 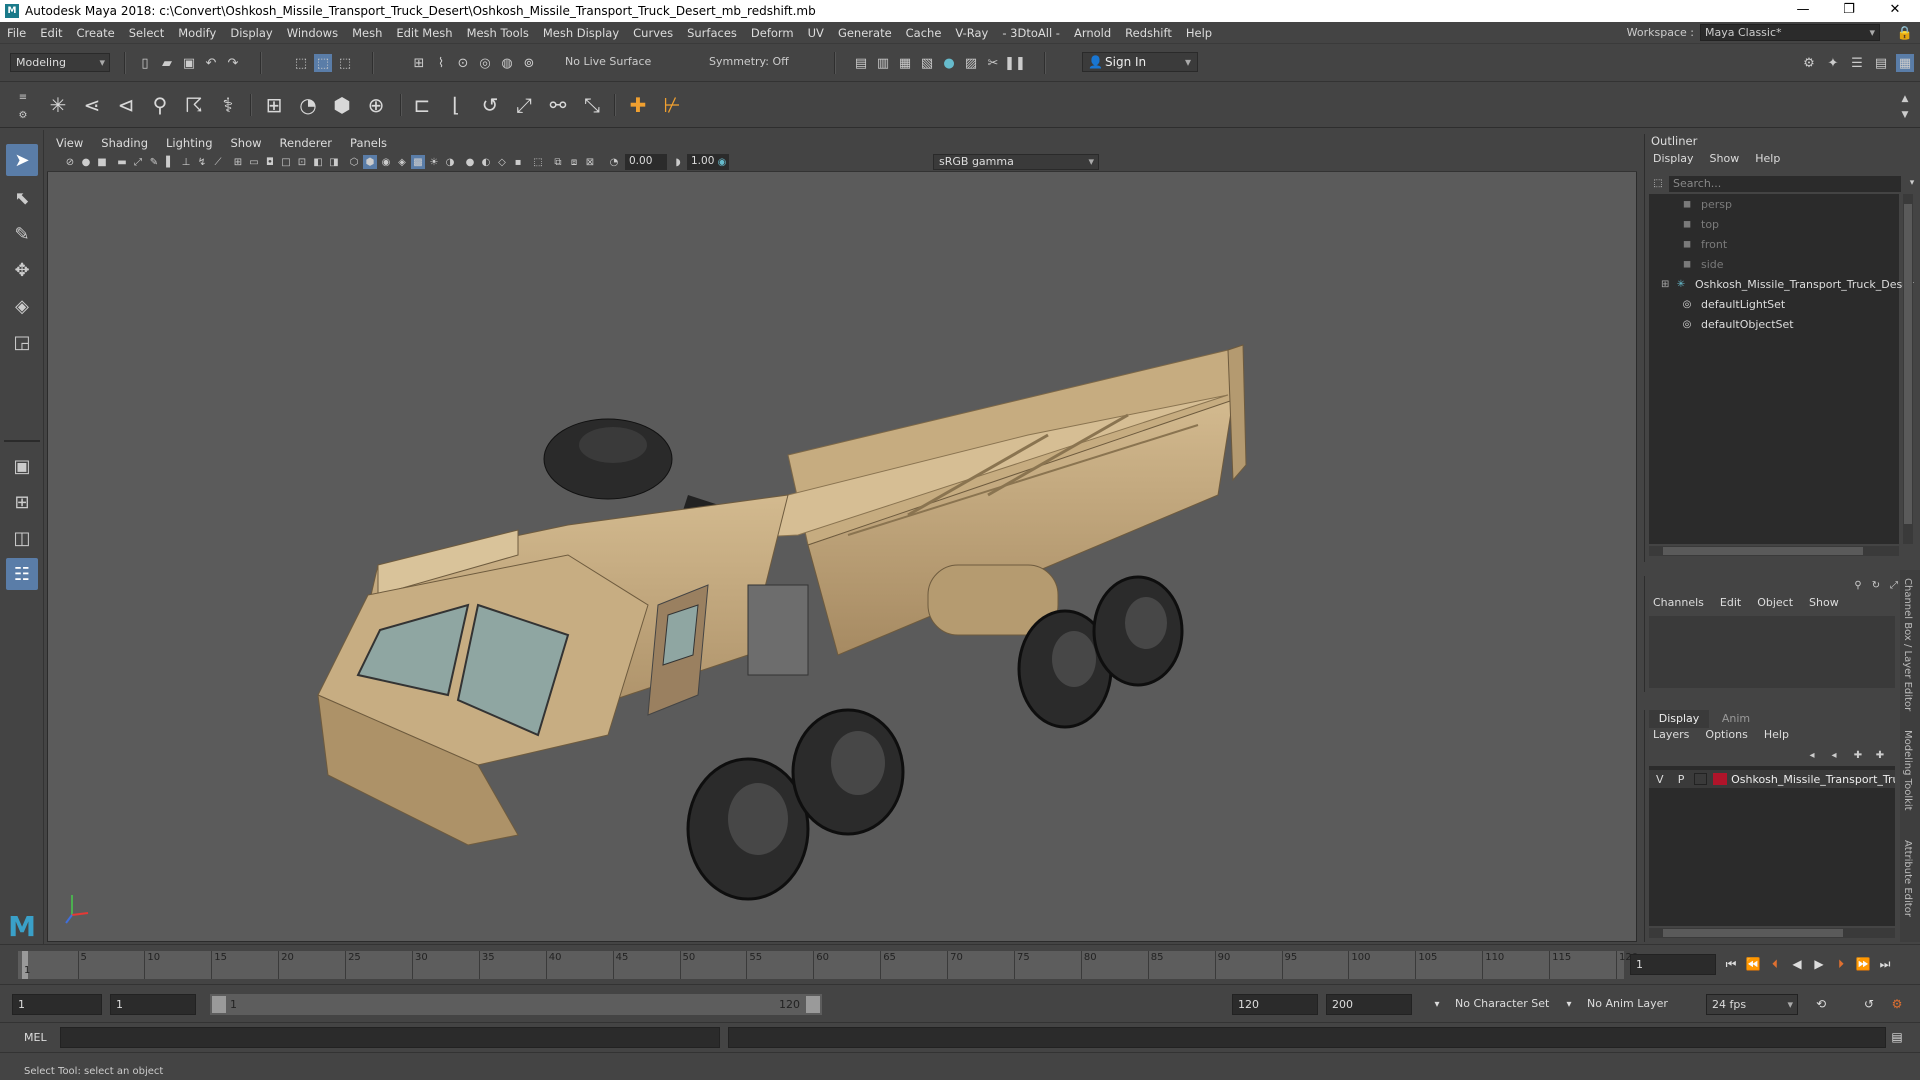 What do you see at coordinates (653, 33) in the screenshot?
I see `menu-curves: Curves` at bounding box center [653, 33].